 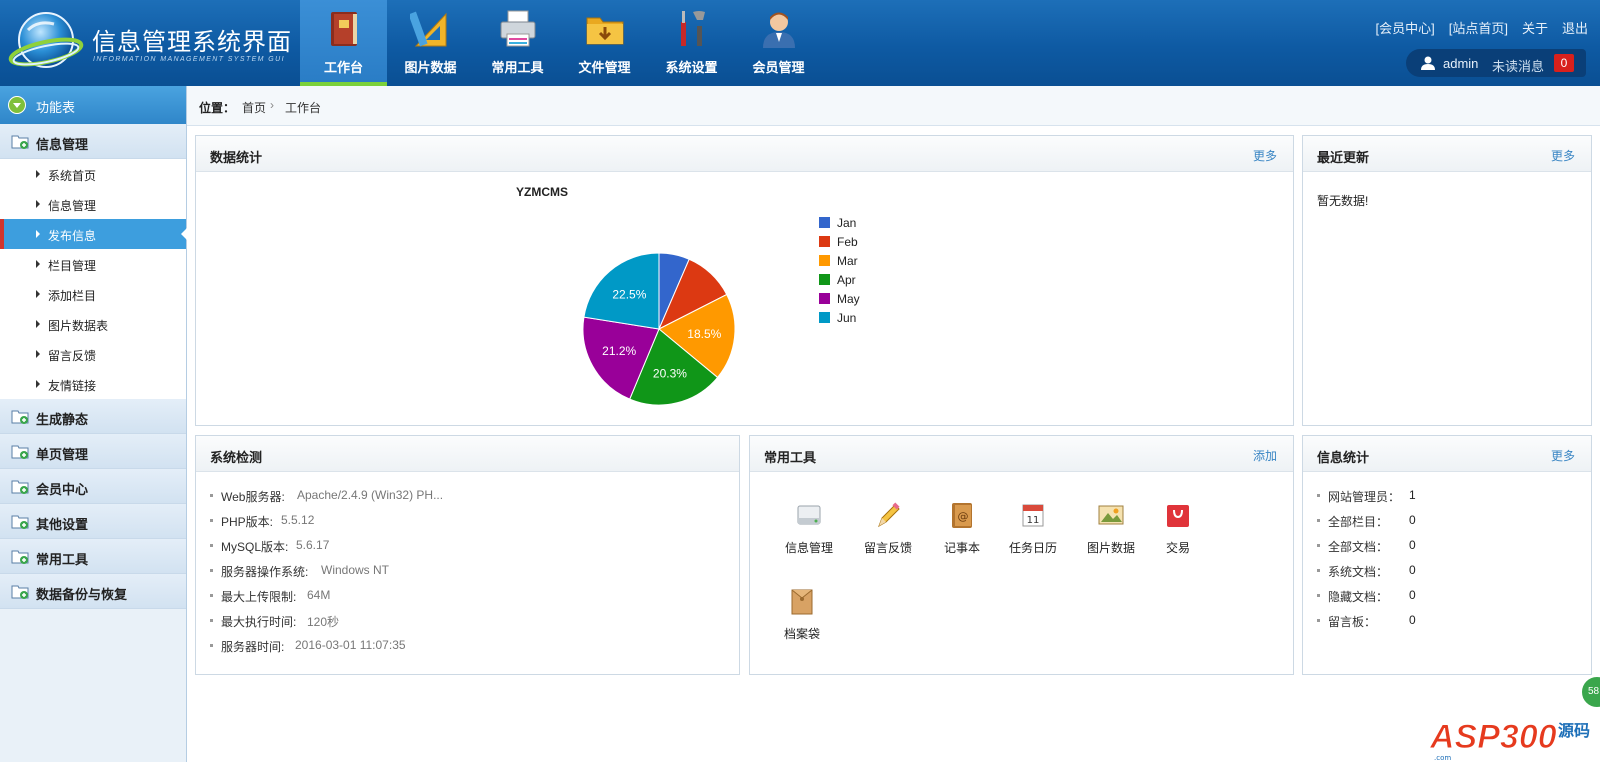 I want to click on pie-data-label: 18.5%, so click(x=704, y=334).